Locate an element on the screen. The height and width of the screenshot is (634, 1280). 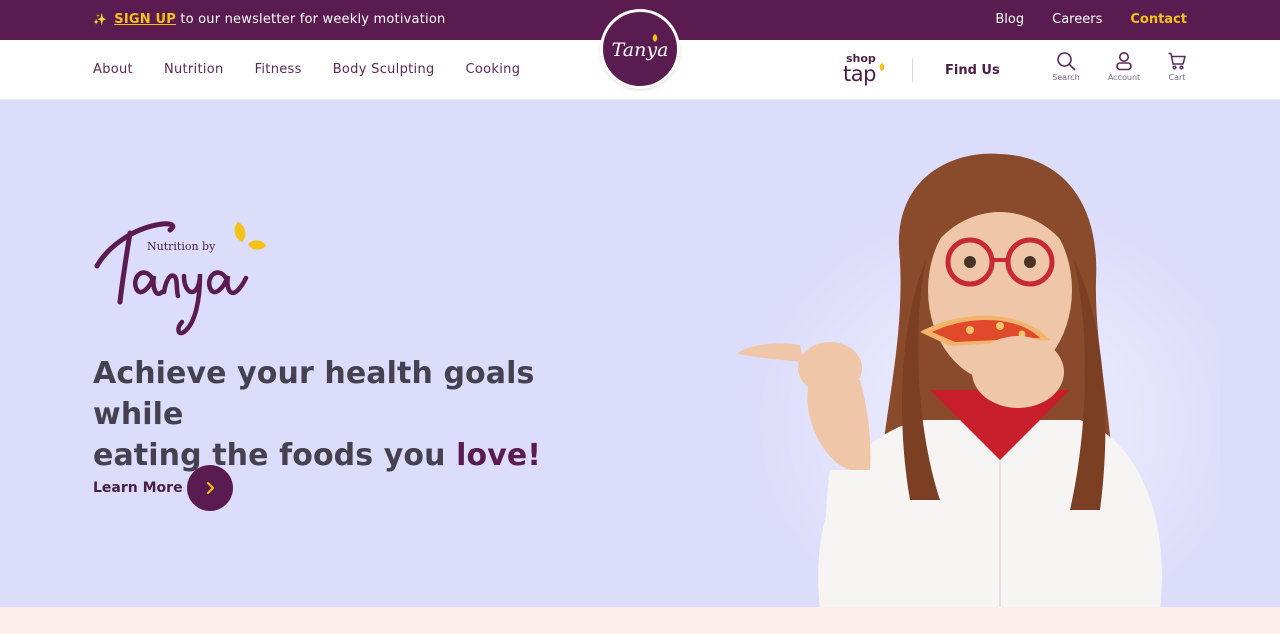
site-logo: Tanya is located at coordinates (640, 49).